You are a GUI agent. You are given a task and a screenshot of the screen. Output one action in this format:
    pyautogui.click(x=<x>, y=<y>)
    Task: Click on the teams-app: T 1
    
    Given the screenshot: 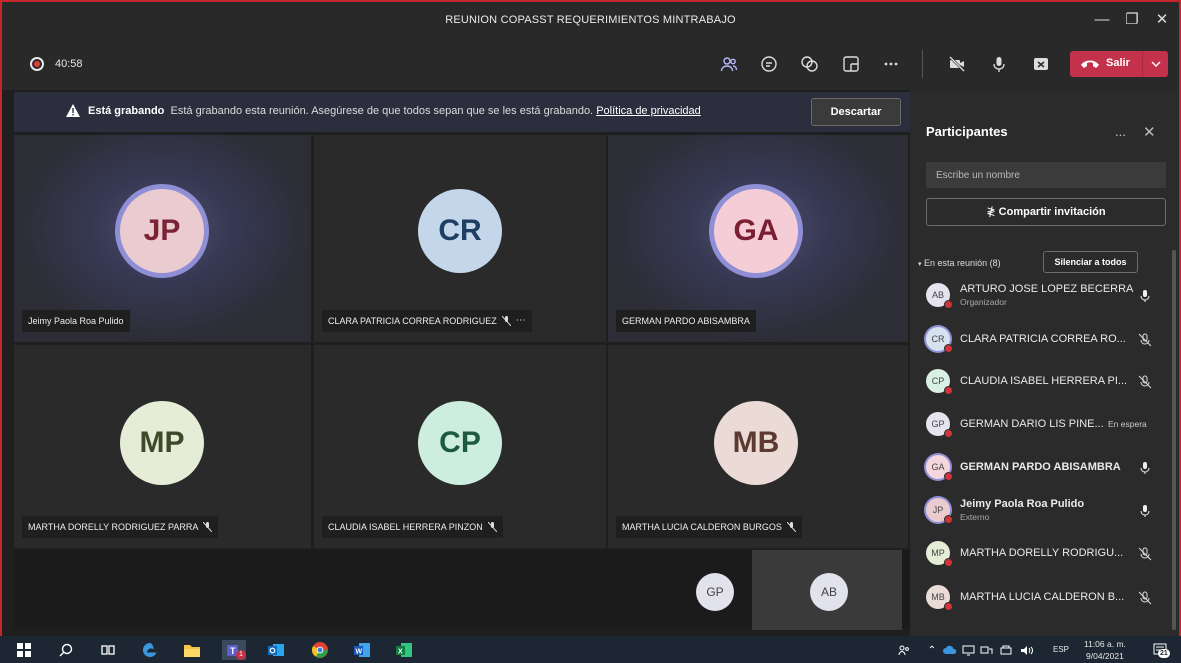 What is the action you would take?
    pyautogui.click(x=234, y=650)
    